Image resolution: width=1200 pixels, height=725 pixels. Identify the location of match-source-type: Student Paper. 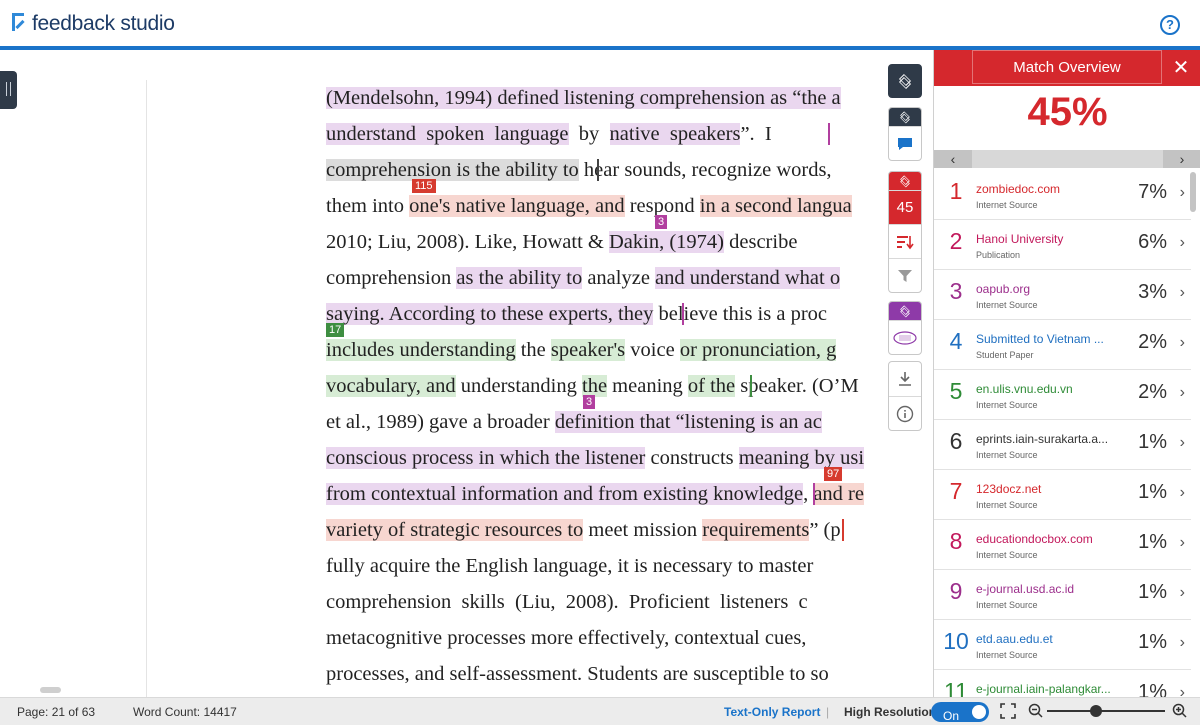
(1005, 355).